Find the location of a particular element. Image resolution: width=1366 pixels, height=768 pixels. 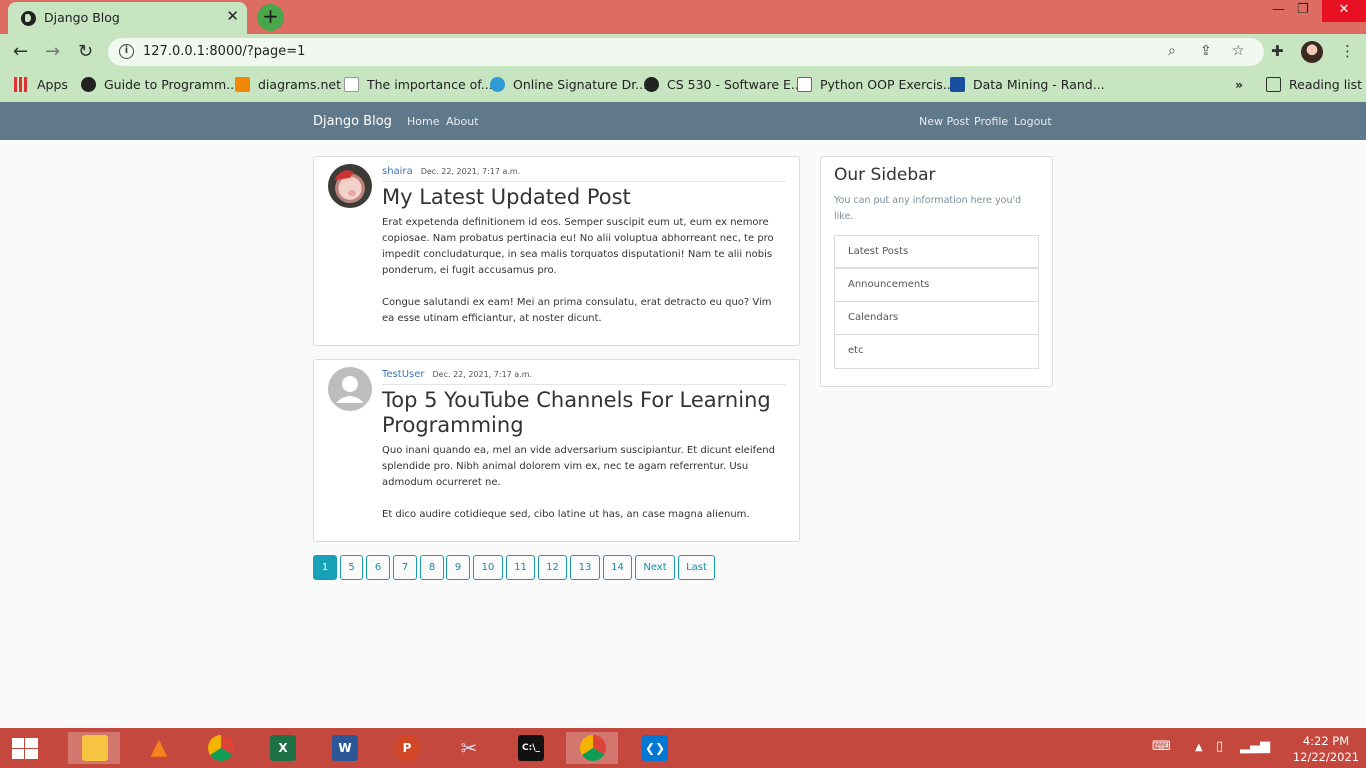

sidebar-list: Latest Posts Announcements Calendars etc is located at coordinates (936, 302).